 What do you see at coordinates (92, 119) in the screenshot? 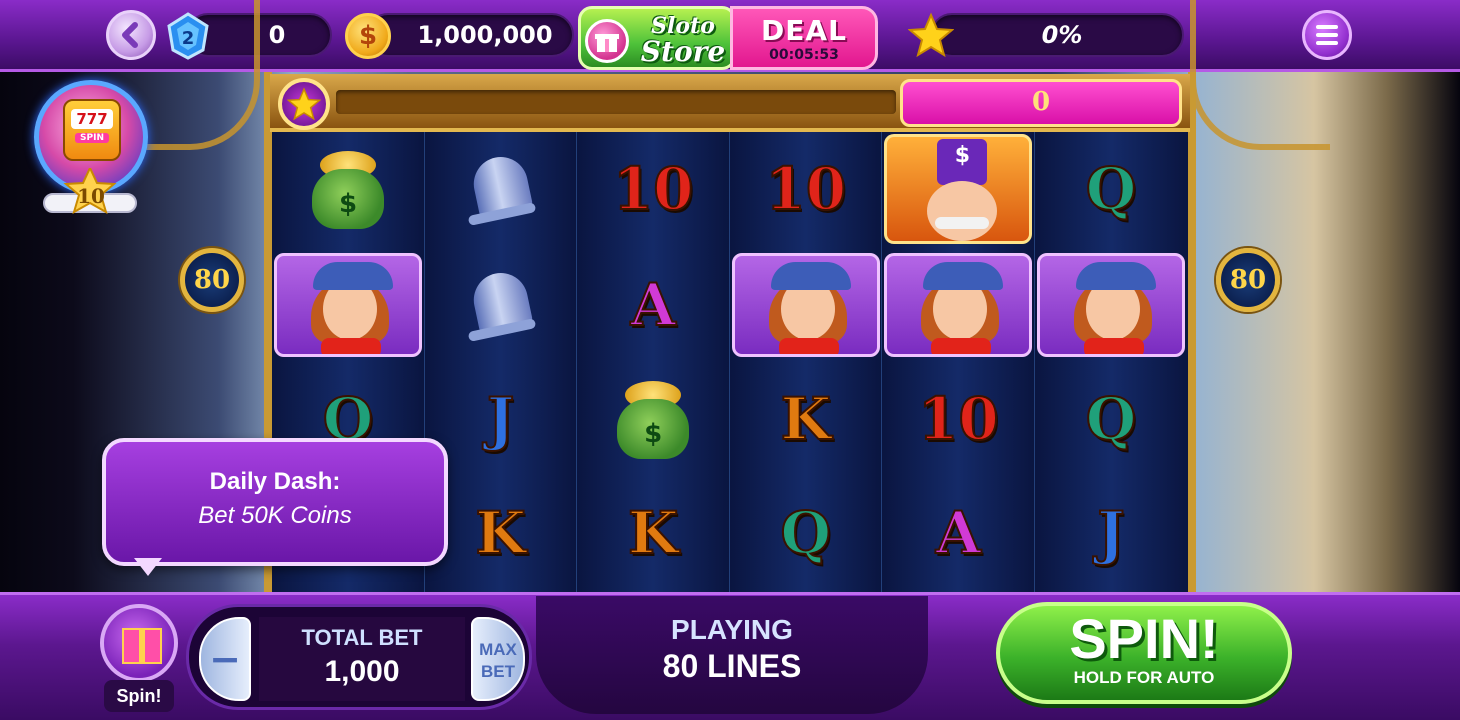
I see `machine-reels: 777` at bounding box center [92, 119].